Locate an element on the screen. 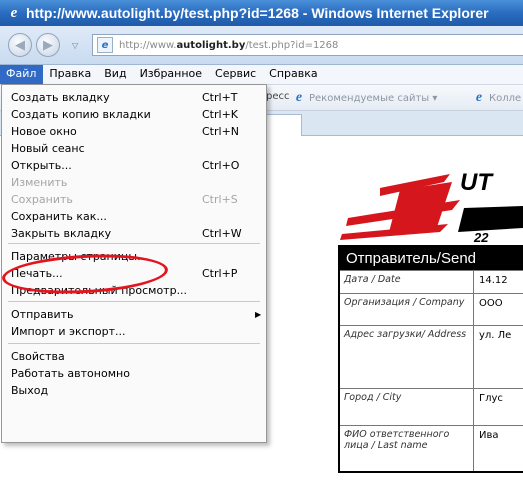 The width and height of the screenshot is (523, 489). table-header: Отправитель/Send is located at coordinates (431, 258).